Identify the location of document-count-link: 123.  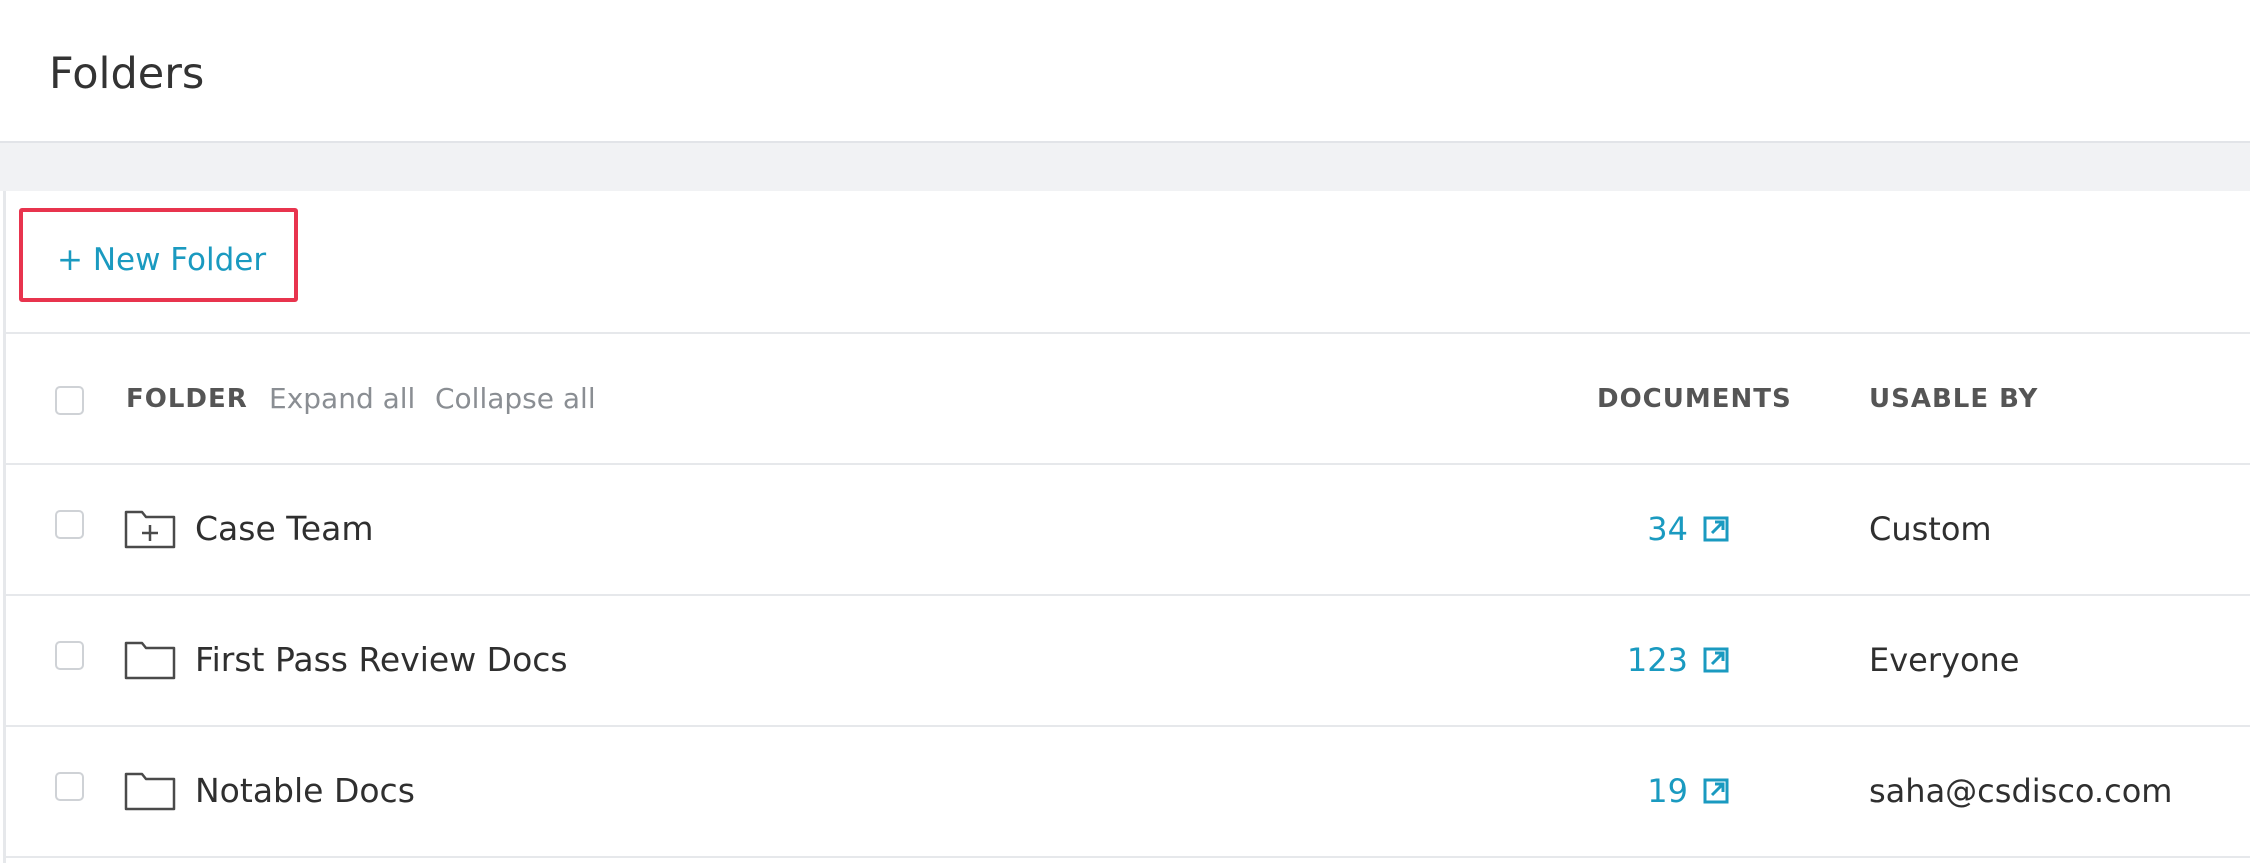
(1678, 660).